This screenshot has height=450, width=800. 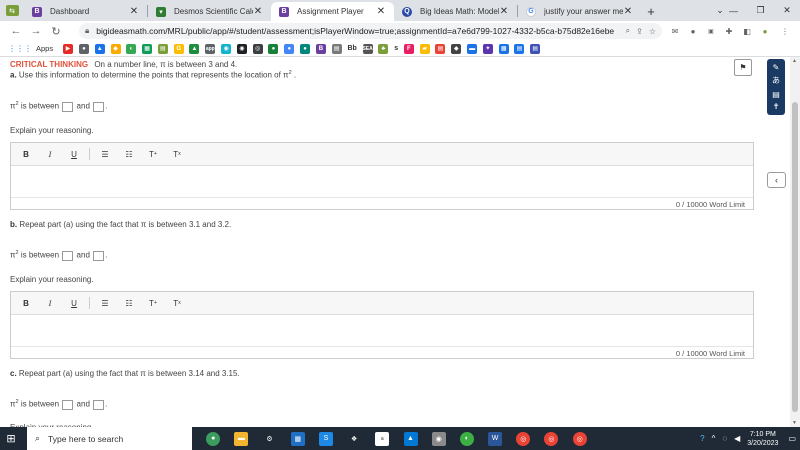 I want to click on bookmark-icon: SEA, so click(x=367, y=48).